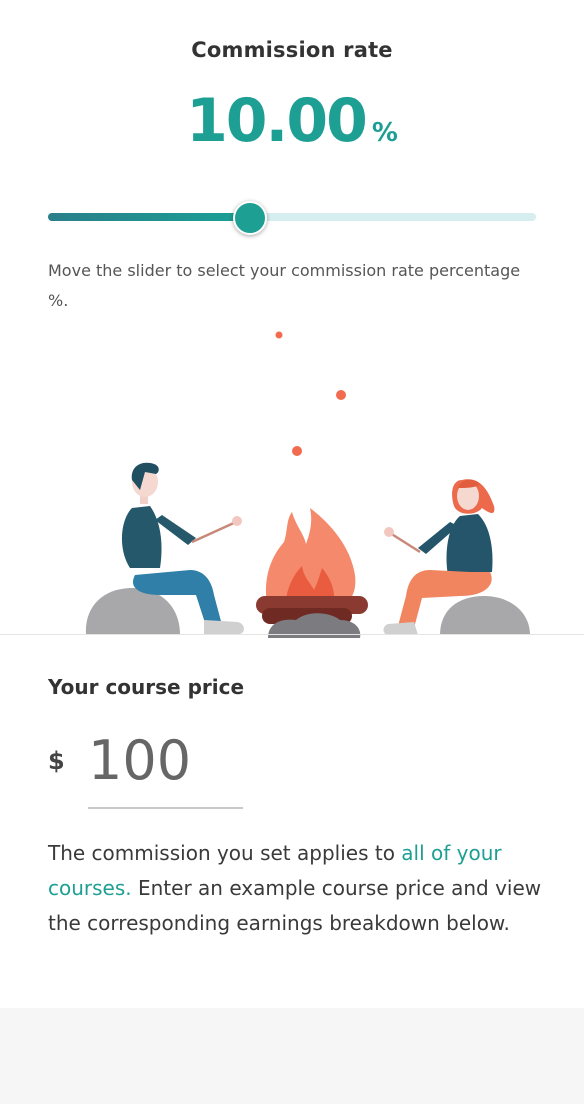 The image size is (584, 1104). I want to click on footer-area, so click(292, 1056).